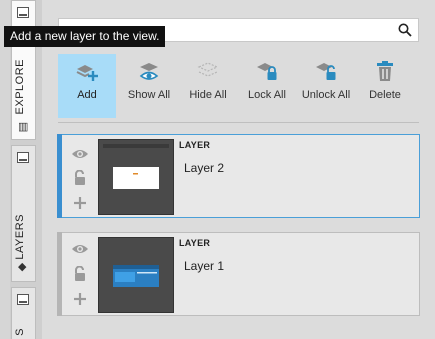 This screenshot has height=339, width=435. Describe the element at coordinates (20, 332) in the screenshot. I see `tab-third-label: S` at that location.